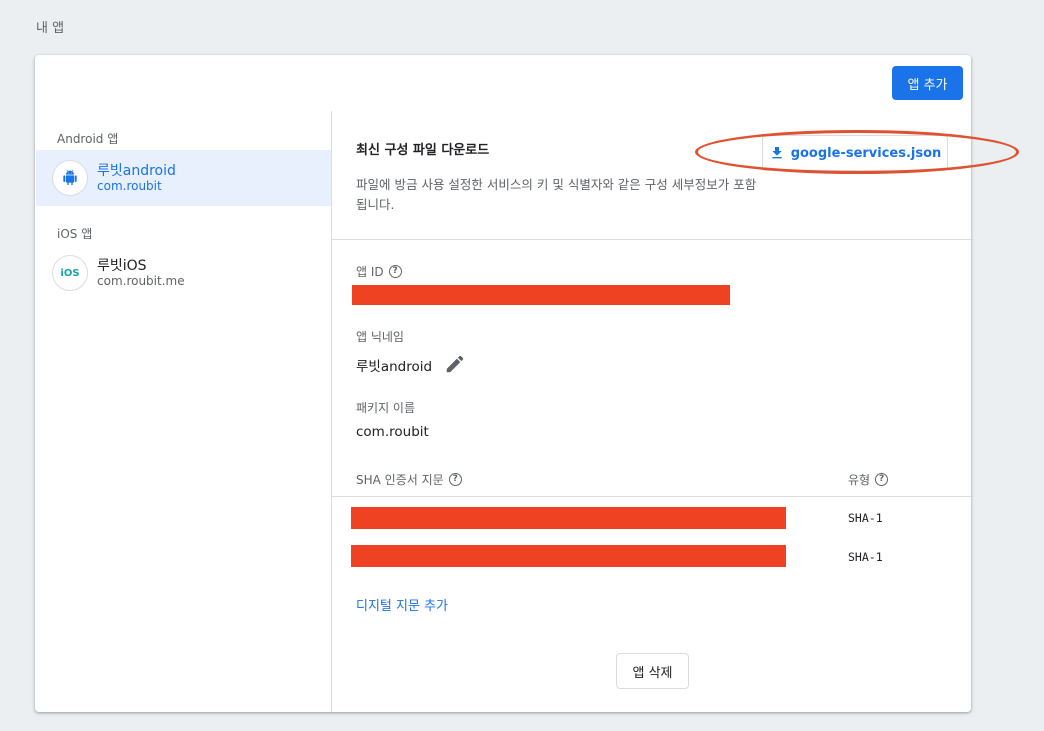 This screenshot has height=731, width=1044. Describe the element at coordinates (865, 557) in the screenshot. I see `sha-row-2-type: SHA-1` at that location.